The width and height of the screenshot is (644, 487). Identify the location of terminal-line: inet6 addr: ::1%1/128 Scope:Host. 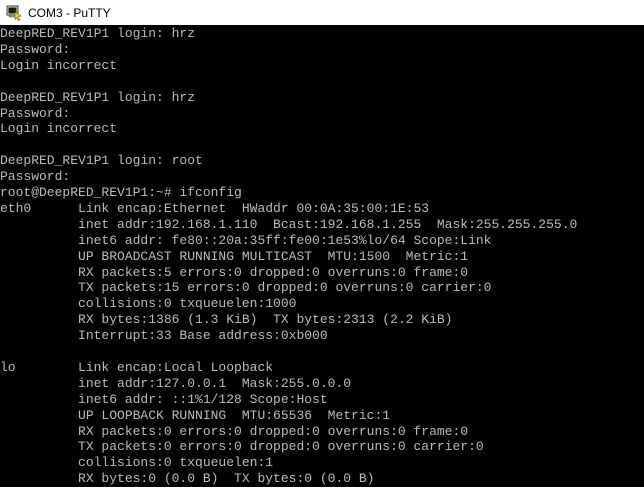
(164, 399).